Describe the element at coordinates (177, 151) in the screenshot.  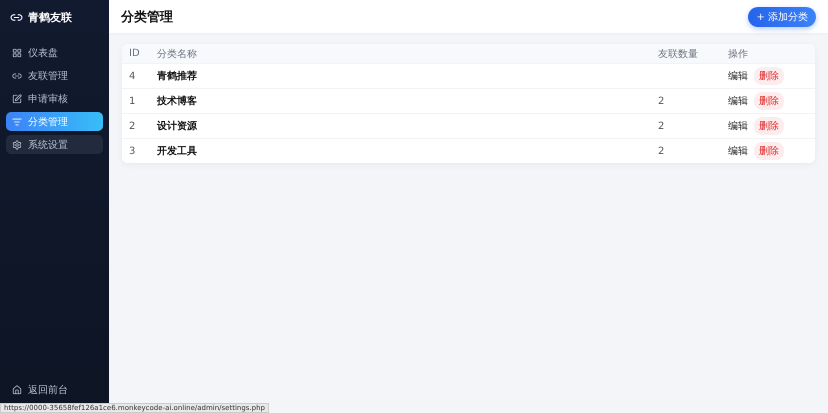
I see `table-cell-text: 开发工具` at that location.